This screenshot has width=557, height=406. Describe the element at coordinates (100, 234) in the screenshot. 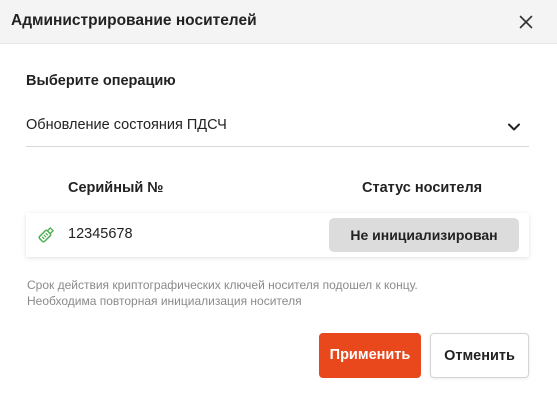

I see `serial-number: 12345678` at that location.